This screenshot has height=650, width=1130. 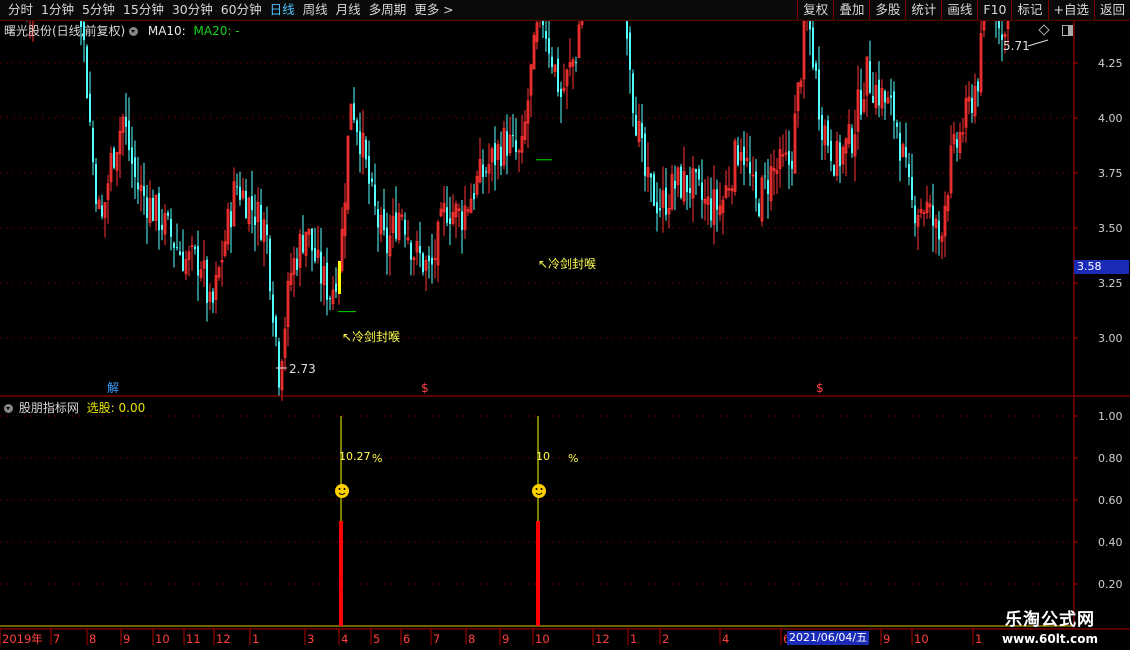 What do you see at coordinates (406, 639) in the screenshot?
I see `x-tick-label: 6` at bounding box center [406, 639].